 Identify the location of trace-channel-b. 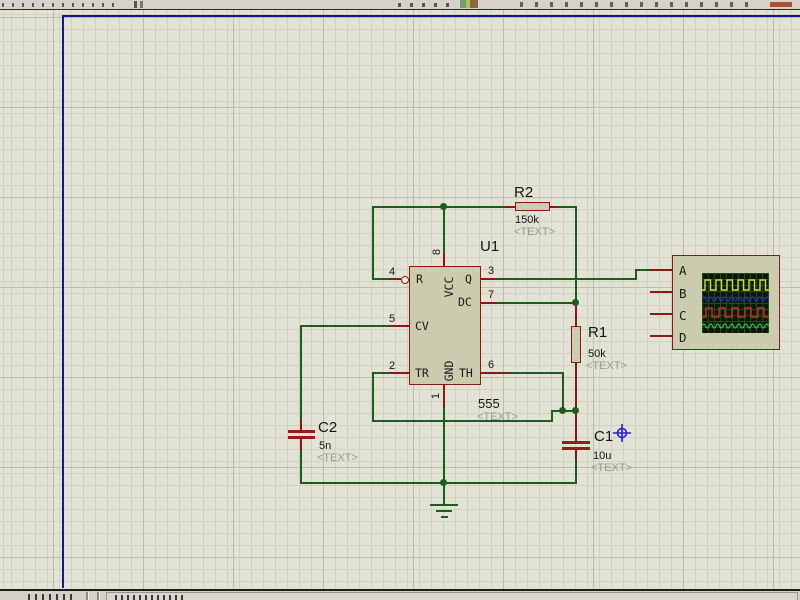
(735, 299).